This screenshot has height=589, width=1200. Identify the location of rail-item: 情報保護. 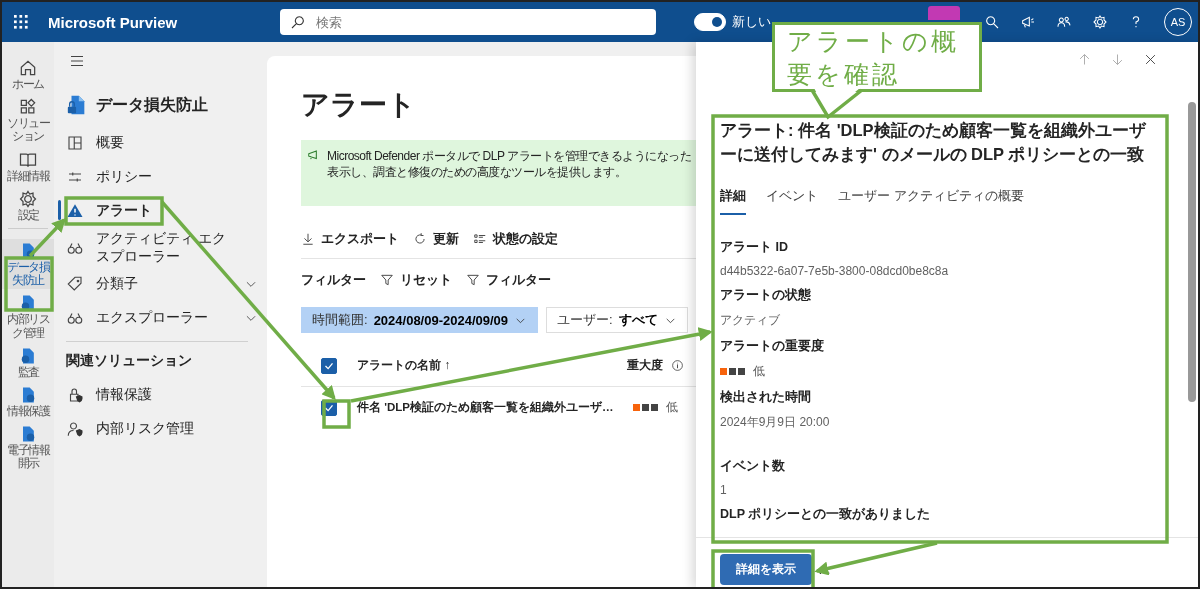
(28, 401).